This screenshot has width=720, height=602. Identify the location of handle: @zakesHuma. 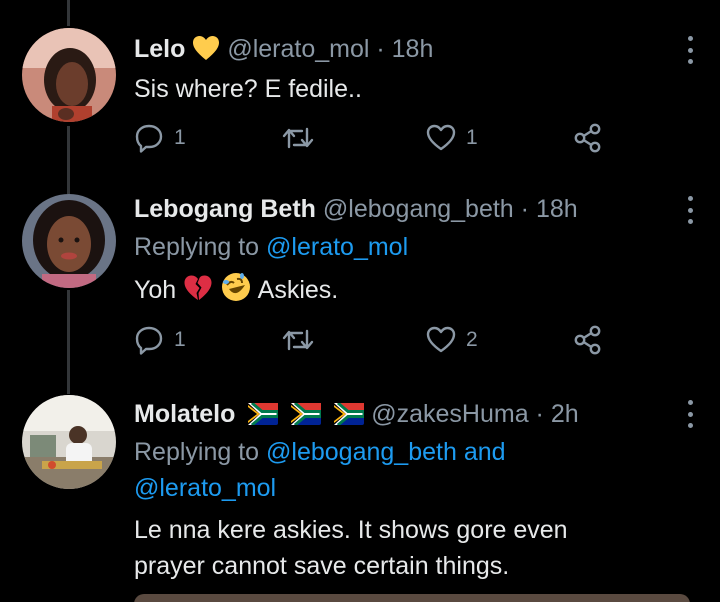
(449, 414).